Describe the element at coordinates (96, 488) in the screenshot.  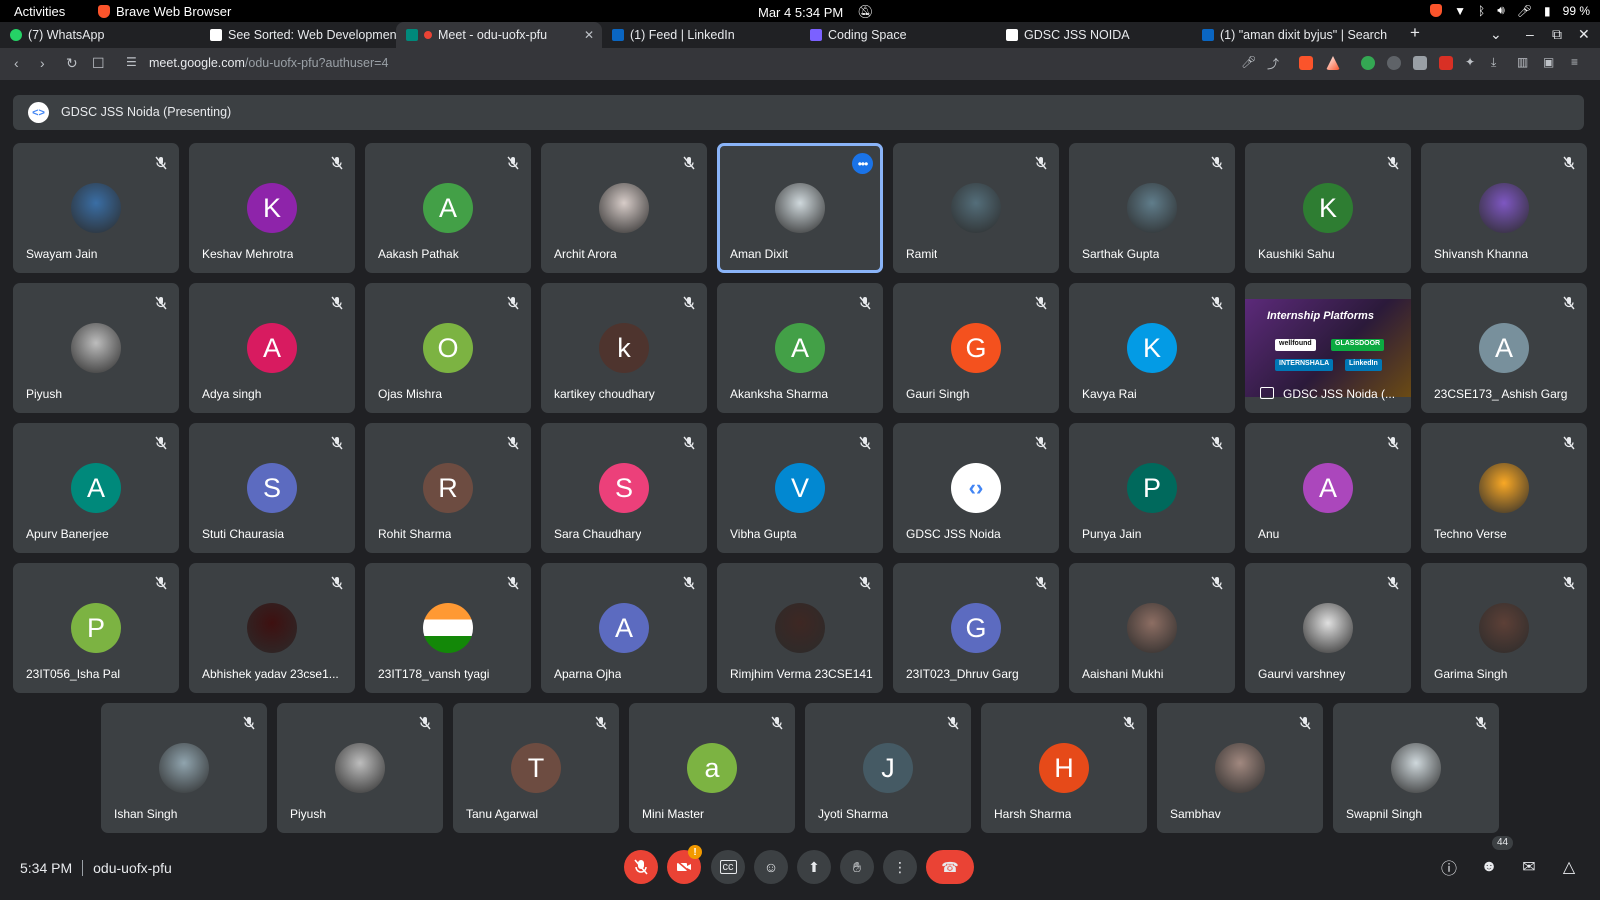
I see `participant-tile: A Apurv Banerjee` at that location.